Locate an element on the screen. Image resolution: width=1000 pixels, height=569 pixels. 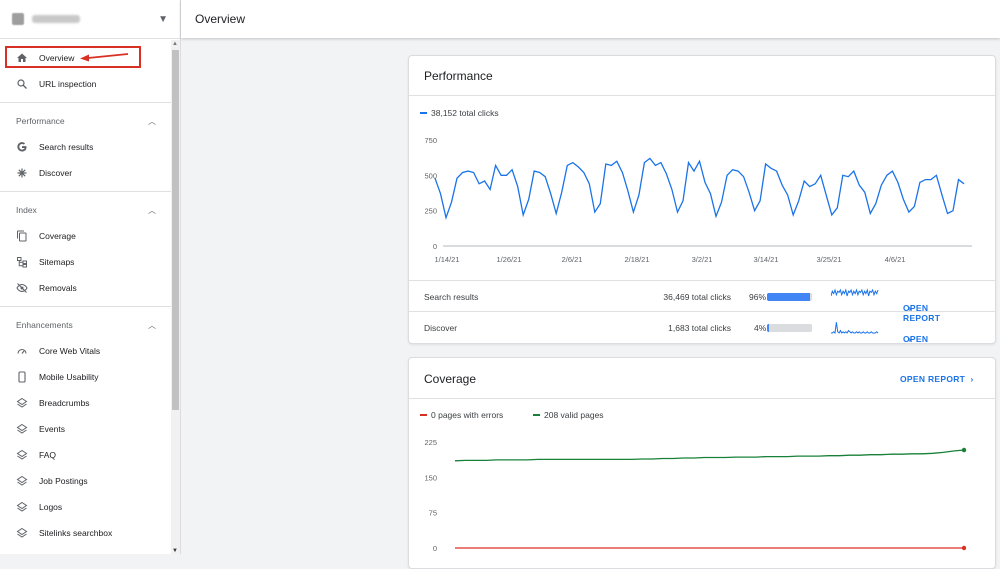
y-tick-label: 0 is located at coordinates (435, 246).